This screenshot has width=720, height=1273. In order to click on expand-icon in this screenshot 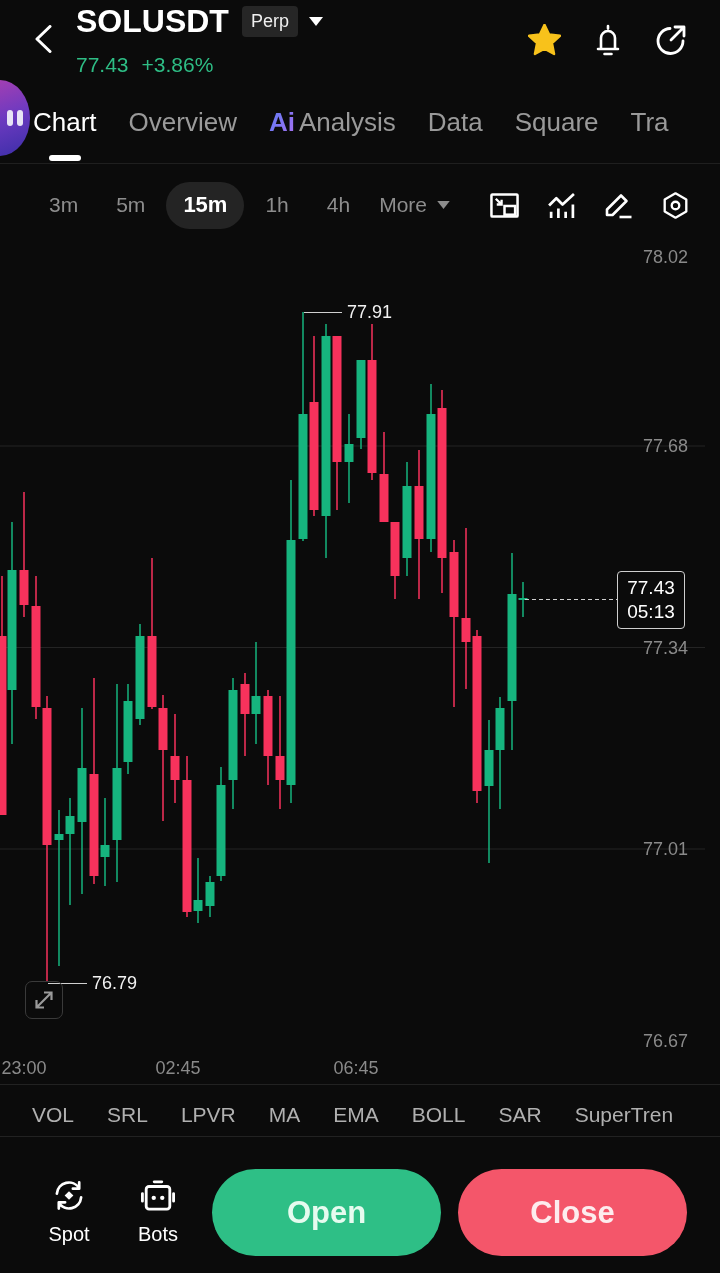, I will do `click(44, 1000)`.